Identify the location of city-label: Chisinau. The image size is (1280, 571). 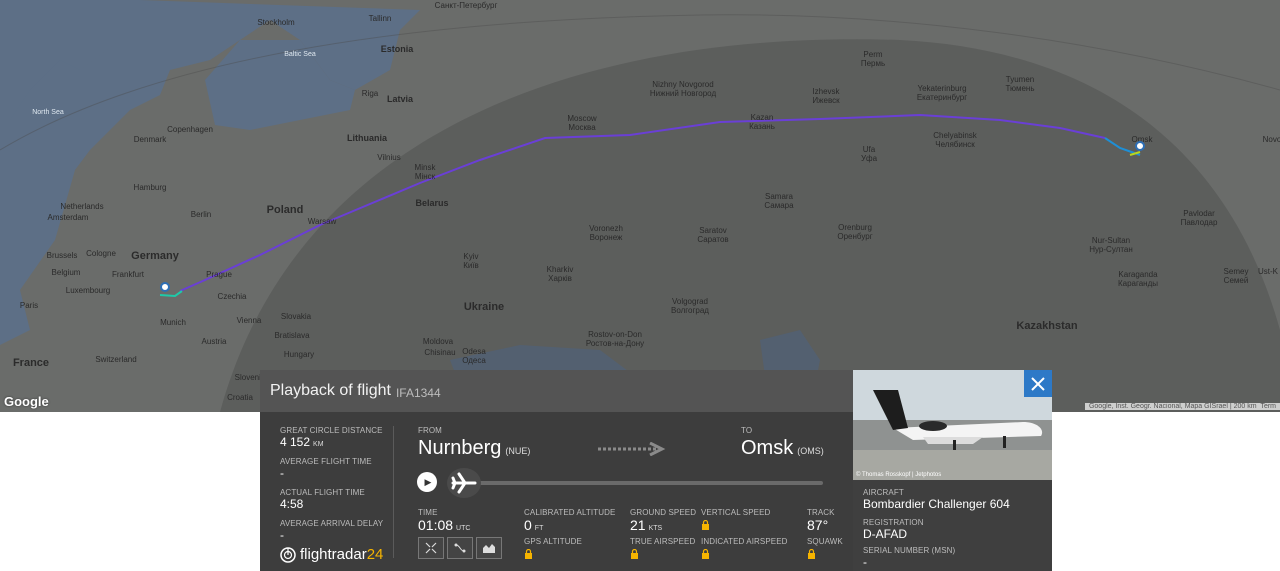
(440, 352).